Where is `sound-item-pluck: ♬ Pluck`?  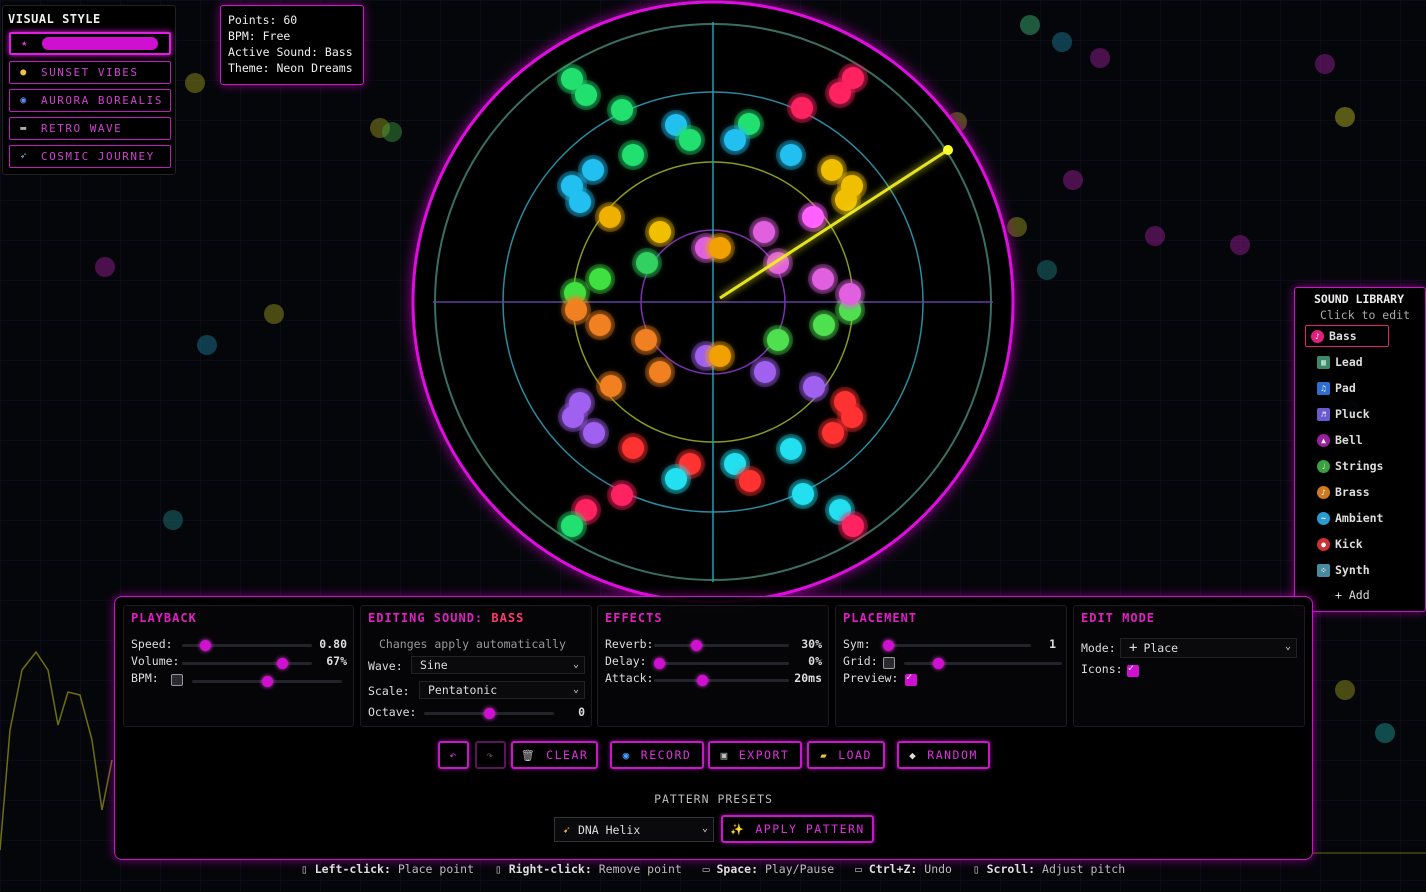
sound-item-pluck: ♬ Pluck is located at coordinates (1347, 414).